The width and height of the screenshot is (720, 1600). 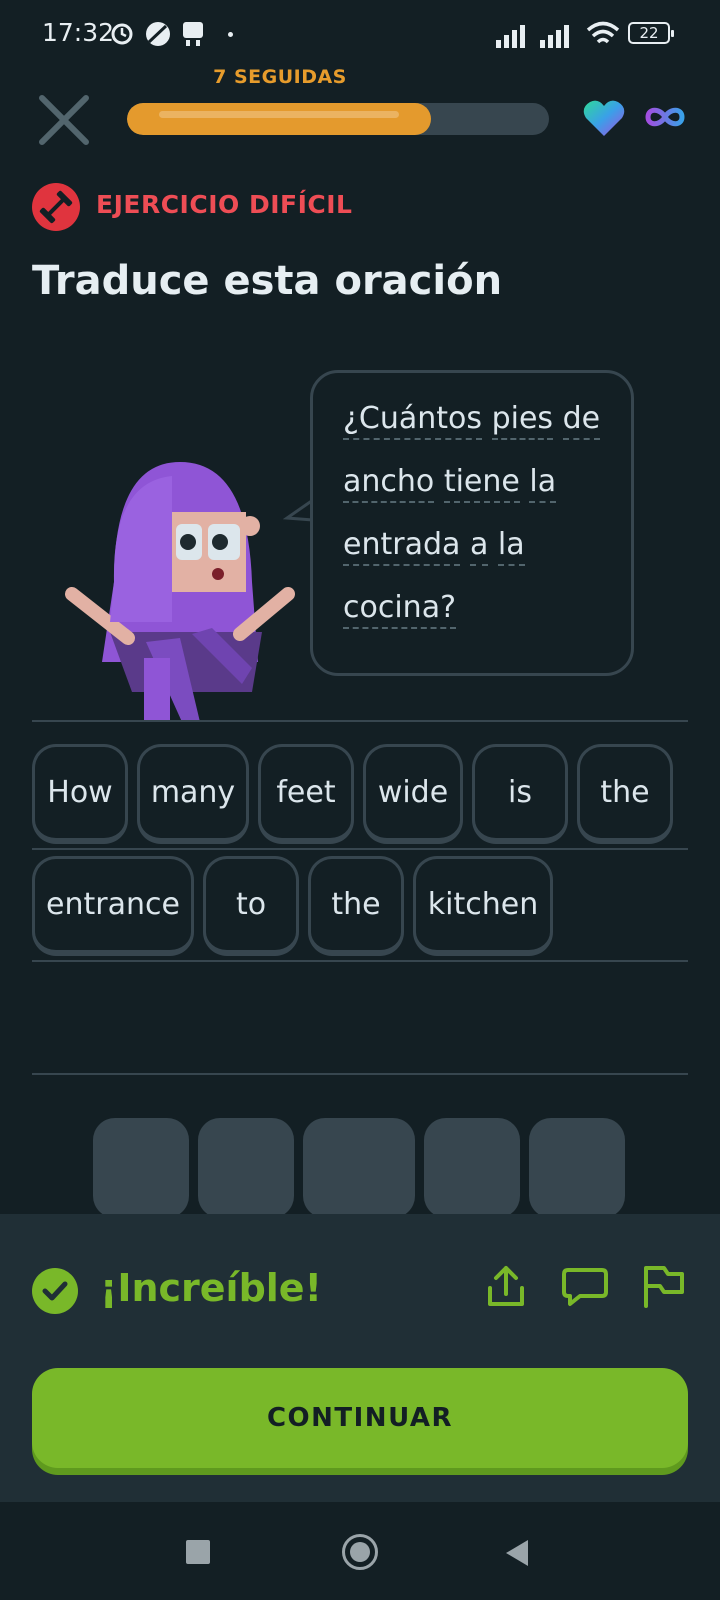 I want to click on progress-shine, so click(x=279, y=114).